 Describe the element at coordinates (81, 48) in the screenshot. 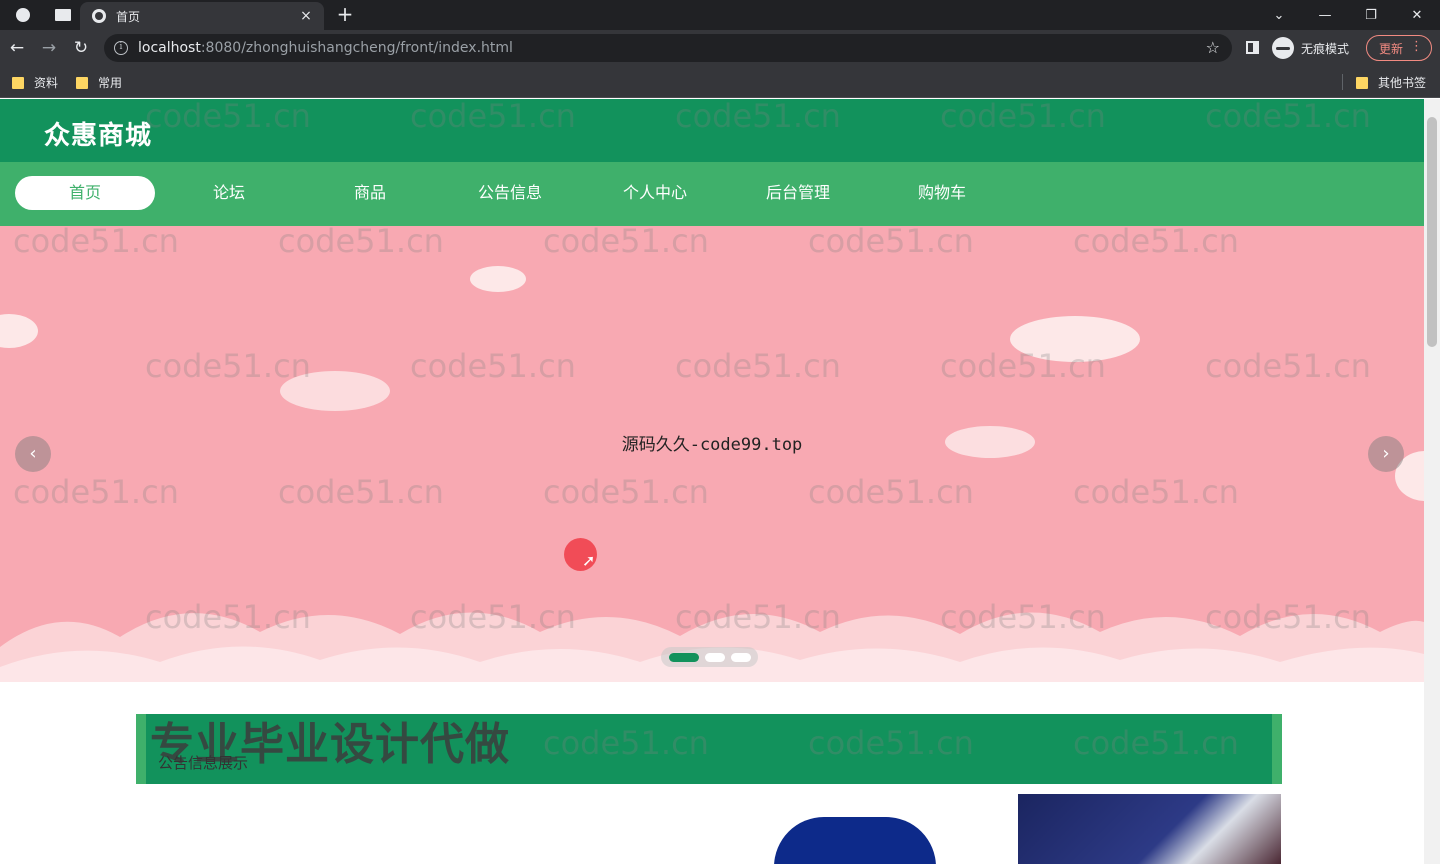

I see `reload-icon: ↻` at that location.